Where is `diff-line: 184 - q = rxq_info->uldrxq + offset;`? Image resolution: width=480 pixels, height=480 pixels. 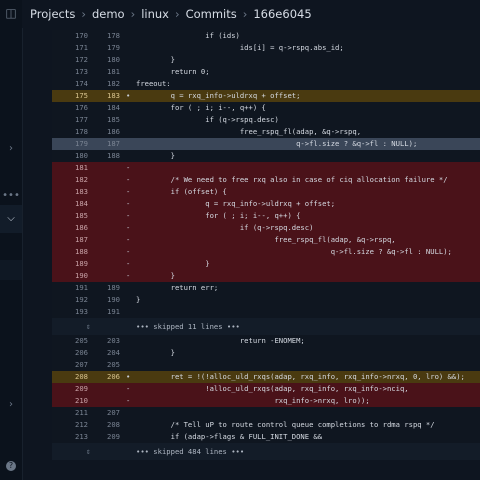 diff-line: 184 - q = rxq_info->uldrxq + offset; is located at coordinates (266, 204).